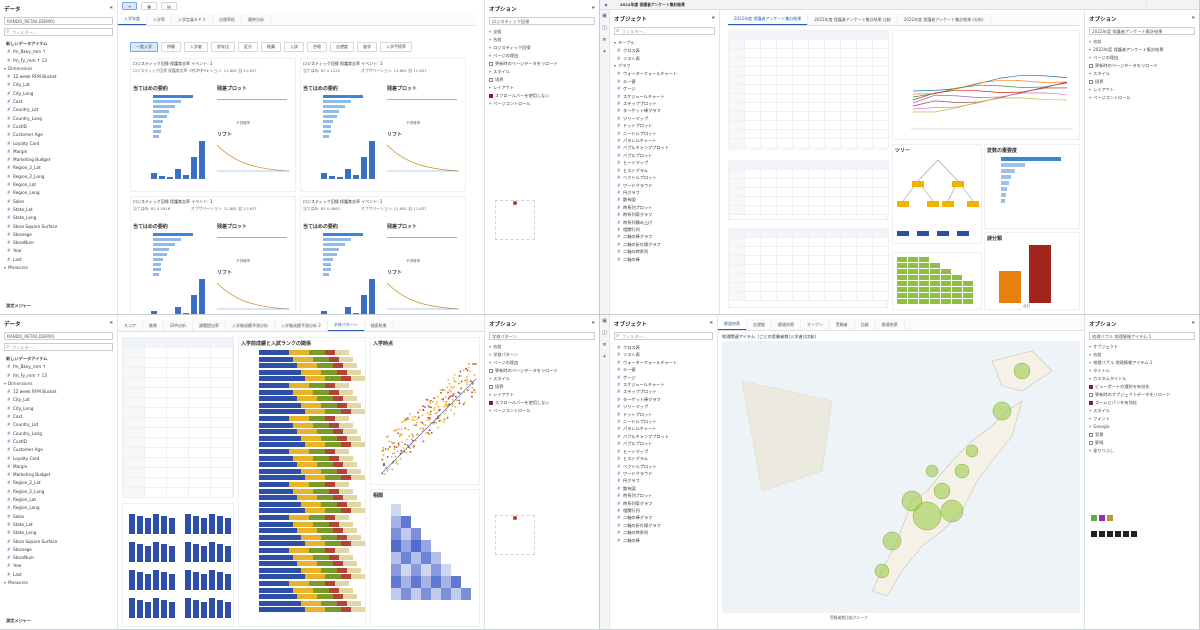 The width and height of the screenshot is (1200, 630). I want to click on objects-icon: ◫, so click(604, 28).